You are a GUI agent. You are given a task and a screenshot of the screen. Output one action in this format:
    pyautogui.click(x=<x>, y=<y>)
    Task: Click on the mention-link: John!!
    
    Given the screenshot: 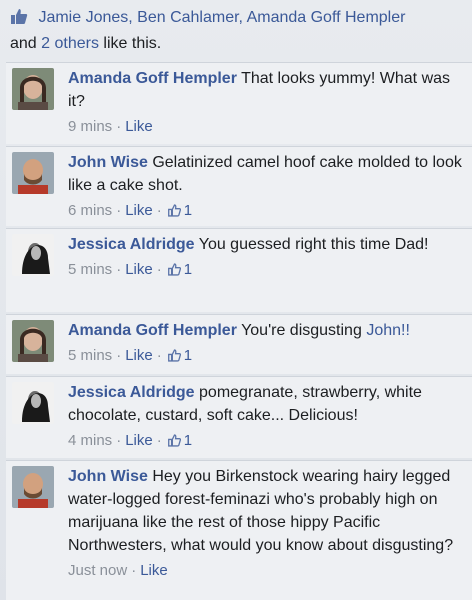 What is the action you would take?
    pyautogui.click(x=388, y=330)
    